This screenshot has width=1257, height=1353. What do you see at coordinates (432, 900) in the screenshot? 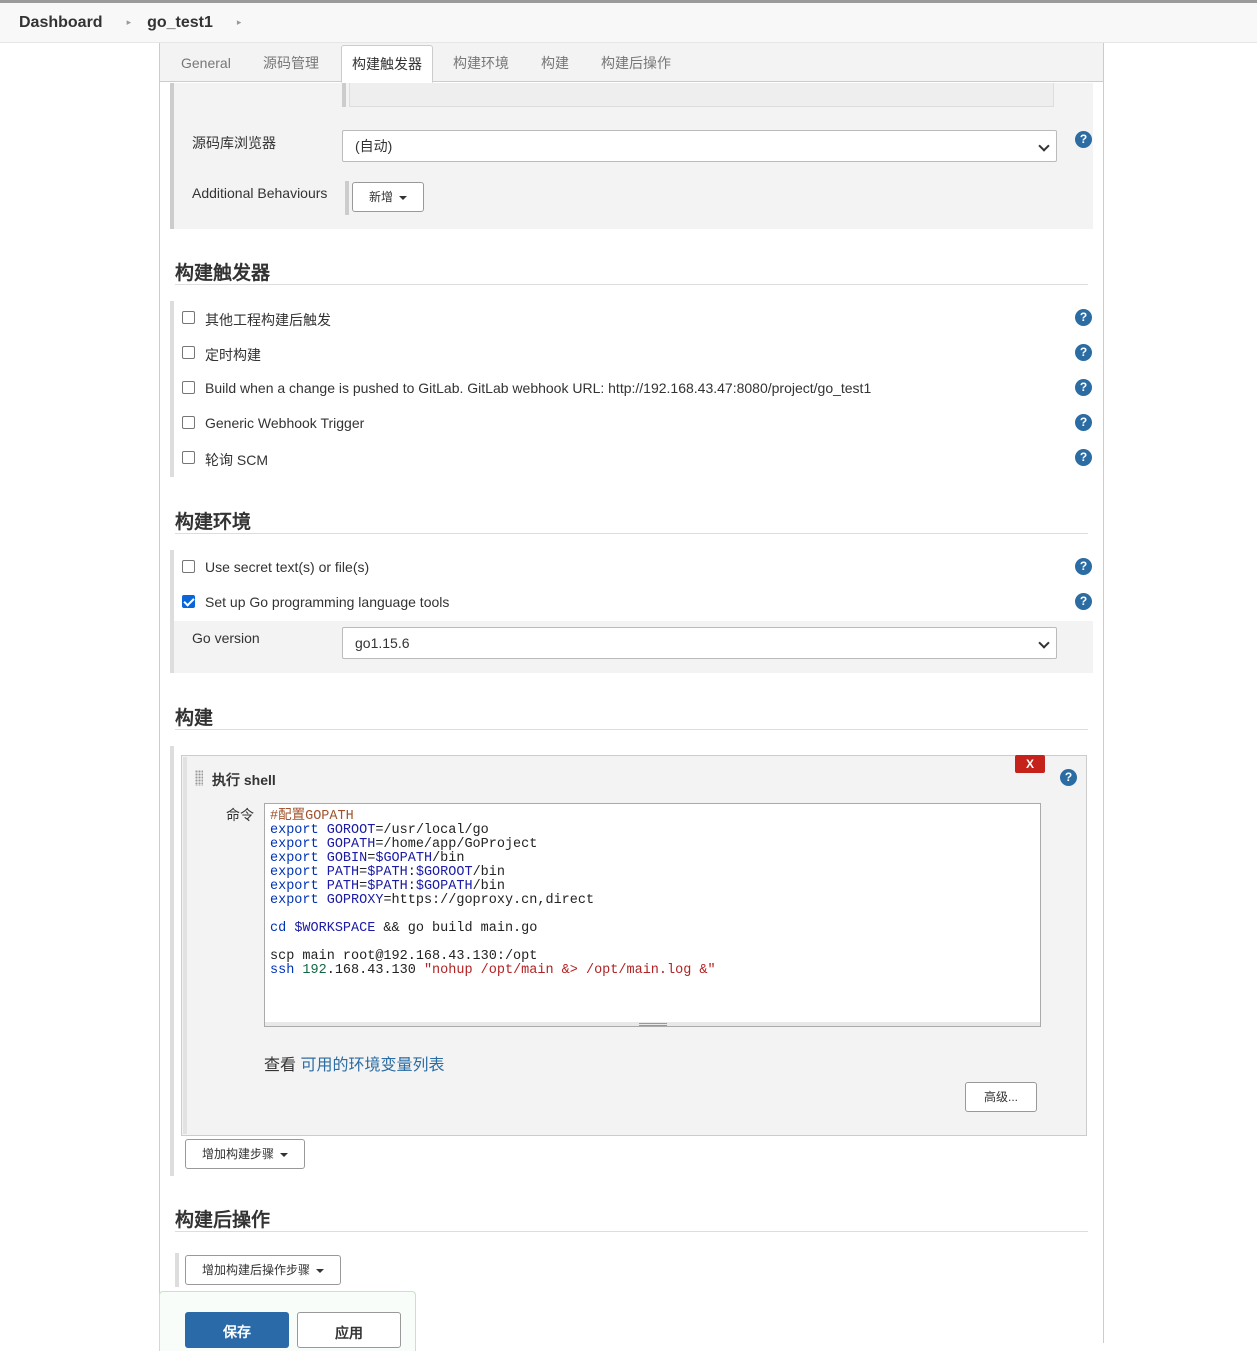
I see `code-line: export GOPROXY=https://goproxy.cn,direct` at bounding box center [432, 900].